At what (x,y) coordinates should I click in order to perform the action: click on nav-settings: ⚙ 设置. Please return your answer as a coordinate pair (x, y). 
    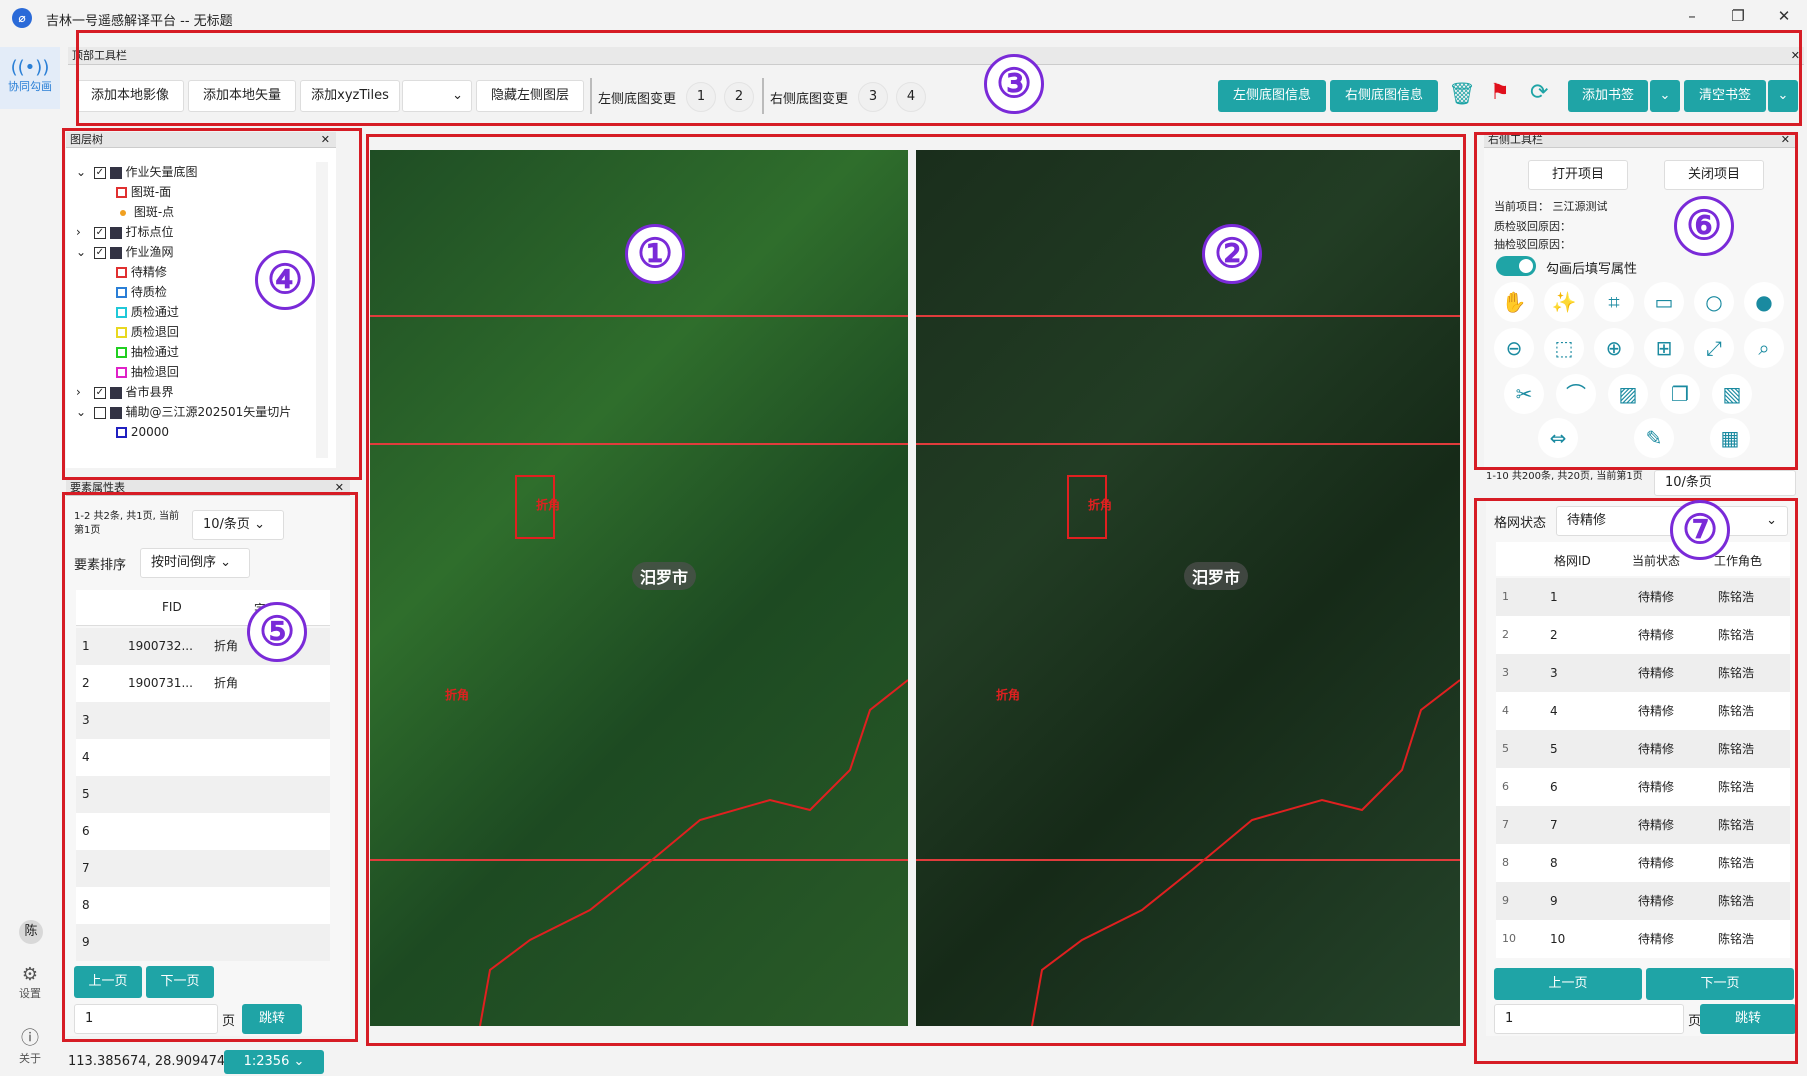
    Looking at the image, I should click on (30, 982).